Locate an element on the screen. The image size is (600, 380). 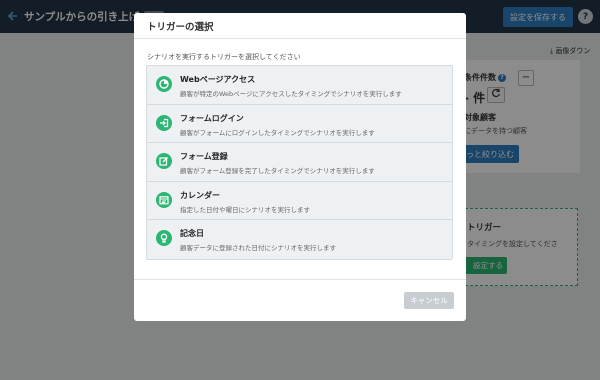
login-icon is located at coordinates (164, 122).